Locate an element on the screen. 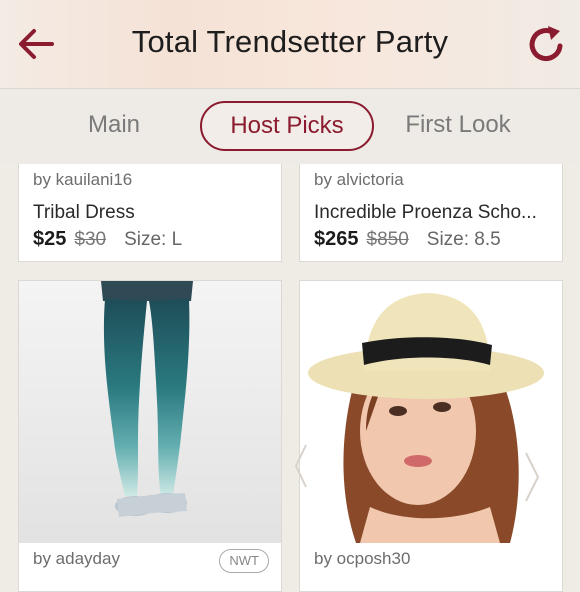 Image resolution: width=580 pixels, height=592 pixels. original-price: $30 is located at coordinates (90, 239).